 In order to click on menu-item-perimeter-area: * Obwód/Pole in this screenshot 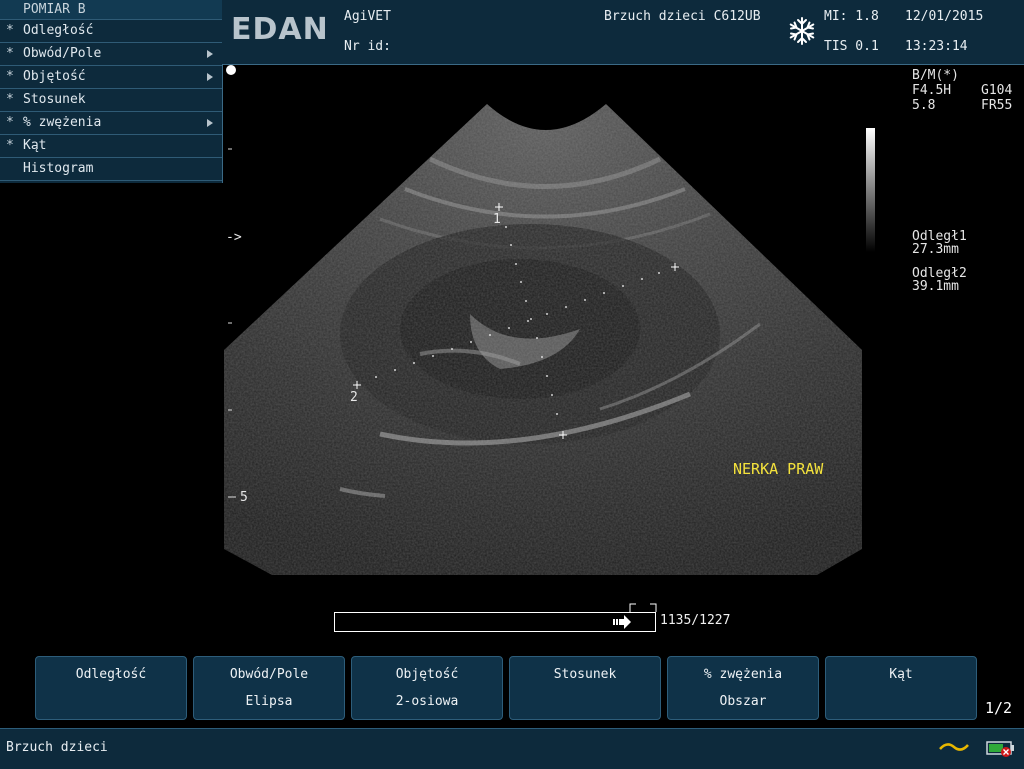, I will do `click(111, 54)`.